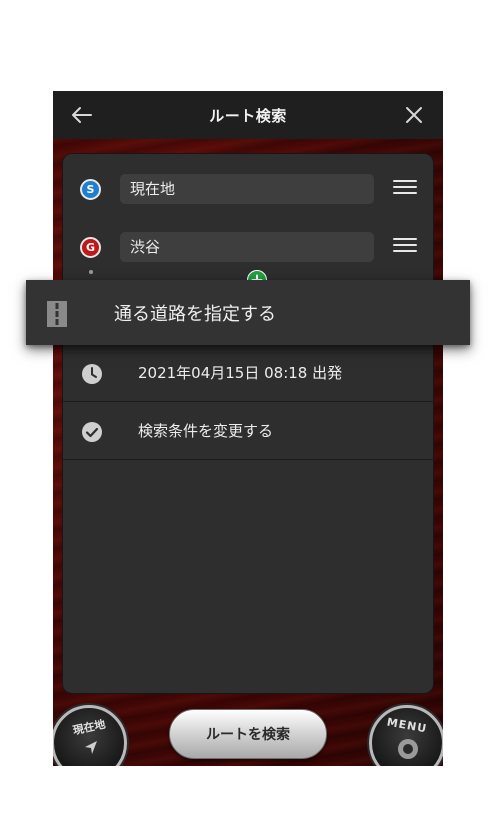 This screenshot has height=817, width=496. What do you see at coordinates (206, 431) in the screenshot?
I see `search-conditions-label: 検索条件を変更する` at bounding box center [206, 431].